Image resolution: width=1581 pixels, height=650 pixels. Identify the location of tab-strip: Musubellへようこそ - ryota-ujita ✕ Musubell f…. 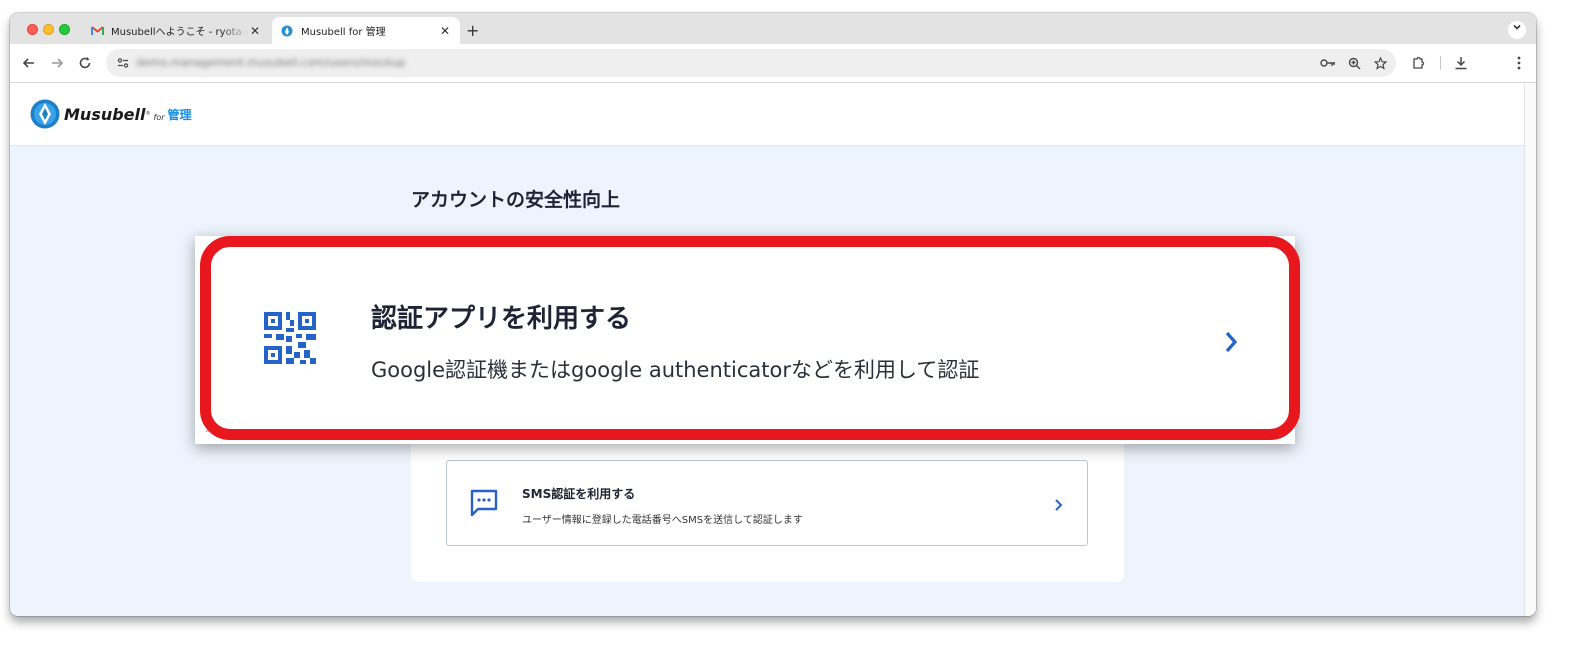
(773, 28).